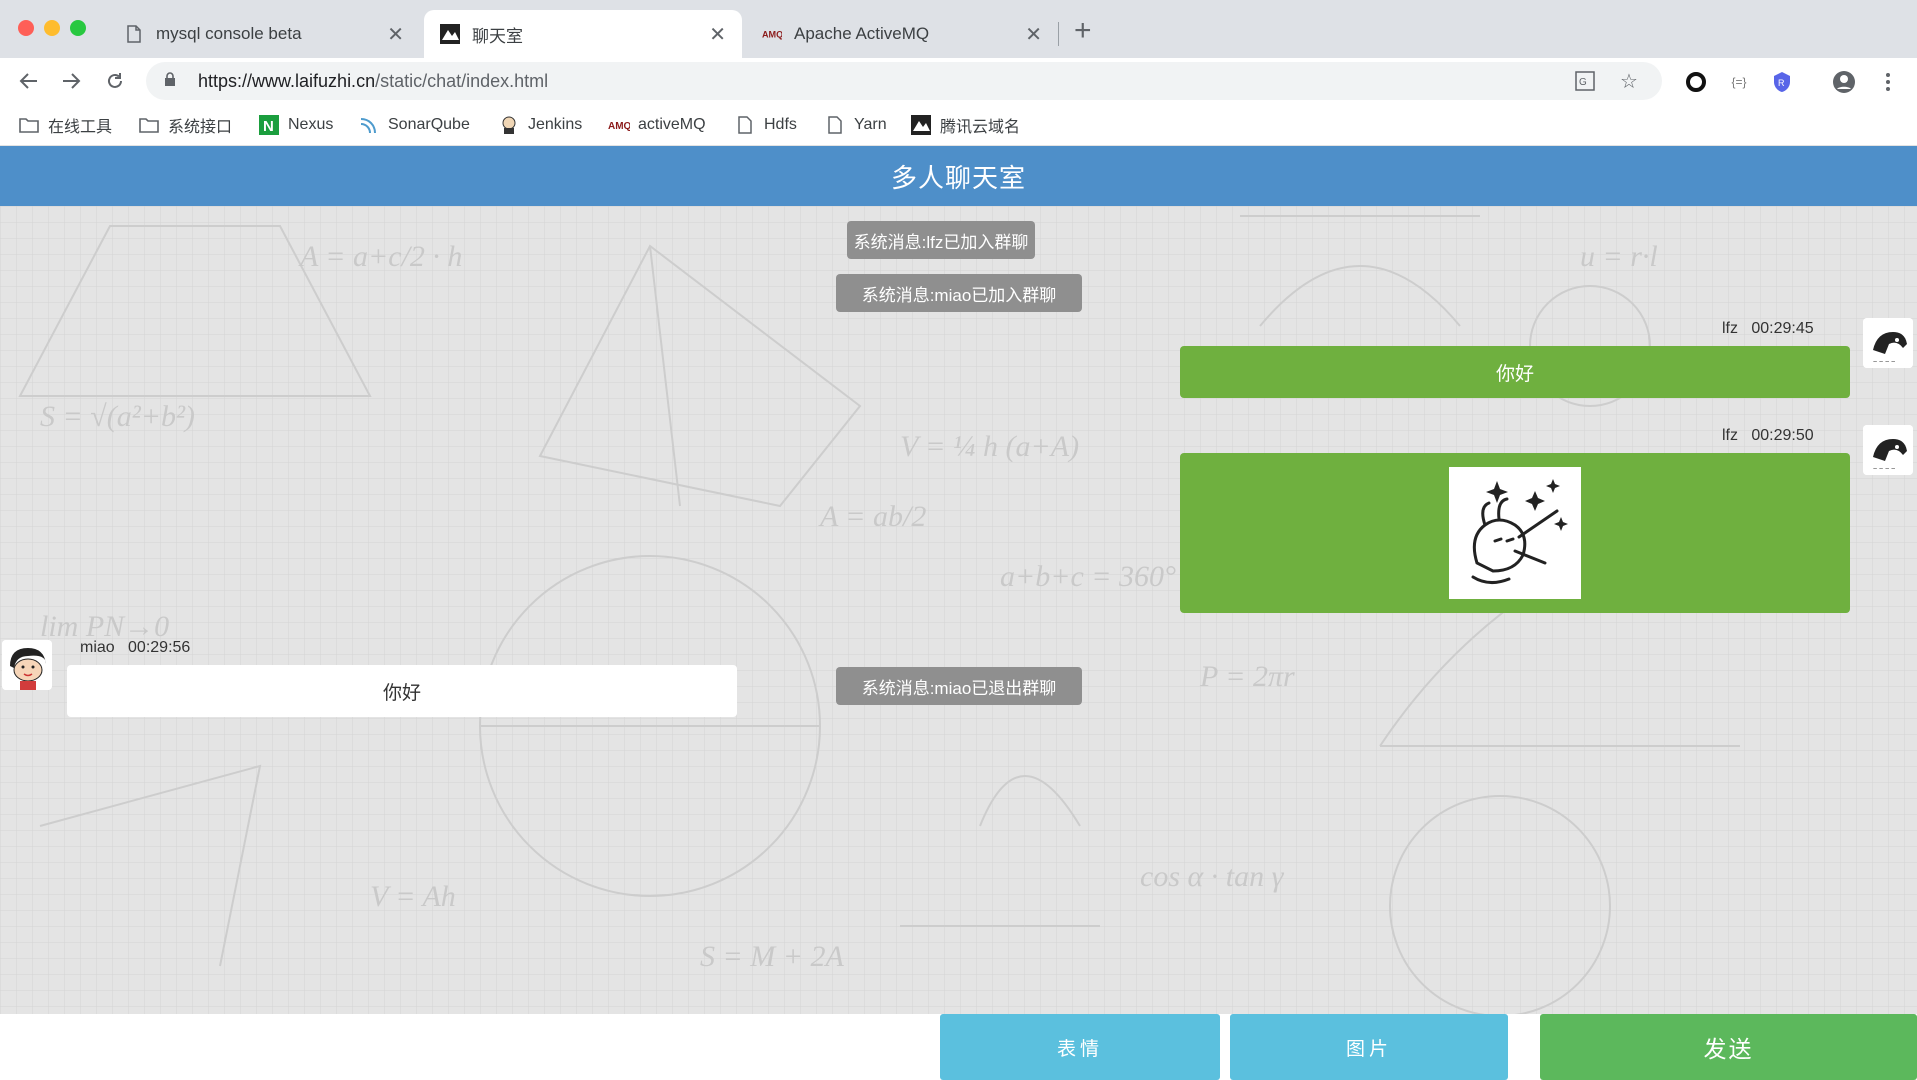 The width and height of the screenshot is (1917, 1080). I want to click on bookmark-item: 腾讯云域名, so click(965, 125).